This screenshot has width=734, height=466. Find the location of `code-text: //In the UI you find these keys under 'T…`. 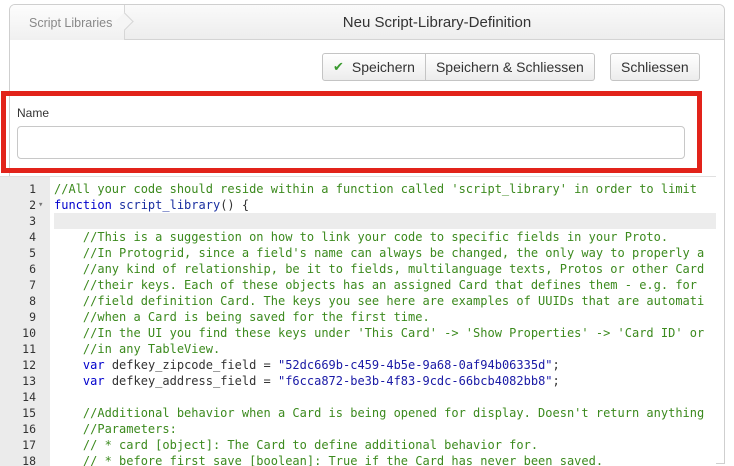

code-text: //In the UI you find these keys under 'T… is located at coordinates (393, 333).